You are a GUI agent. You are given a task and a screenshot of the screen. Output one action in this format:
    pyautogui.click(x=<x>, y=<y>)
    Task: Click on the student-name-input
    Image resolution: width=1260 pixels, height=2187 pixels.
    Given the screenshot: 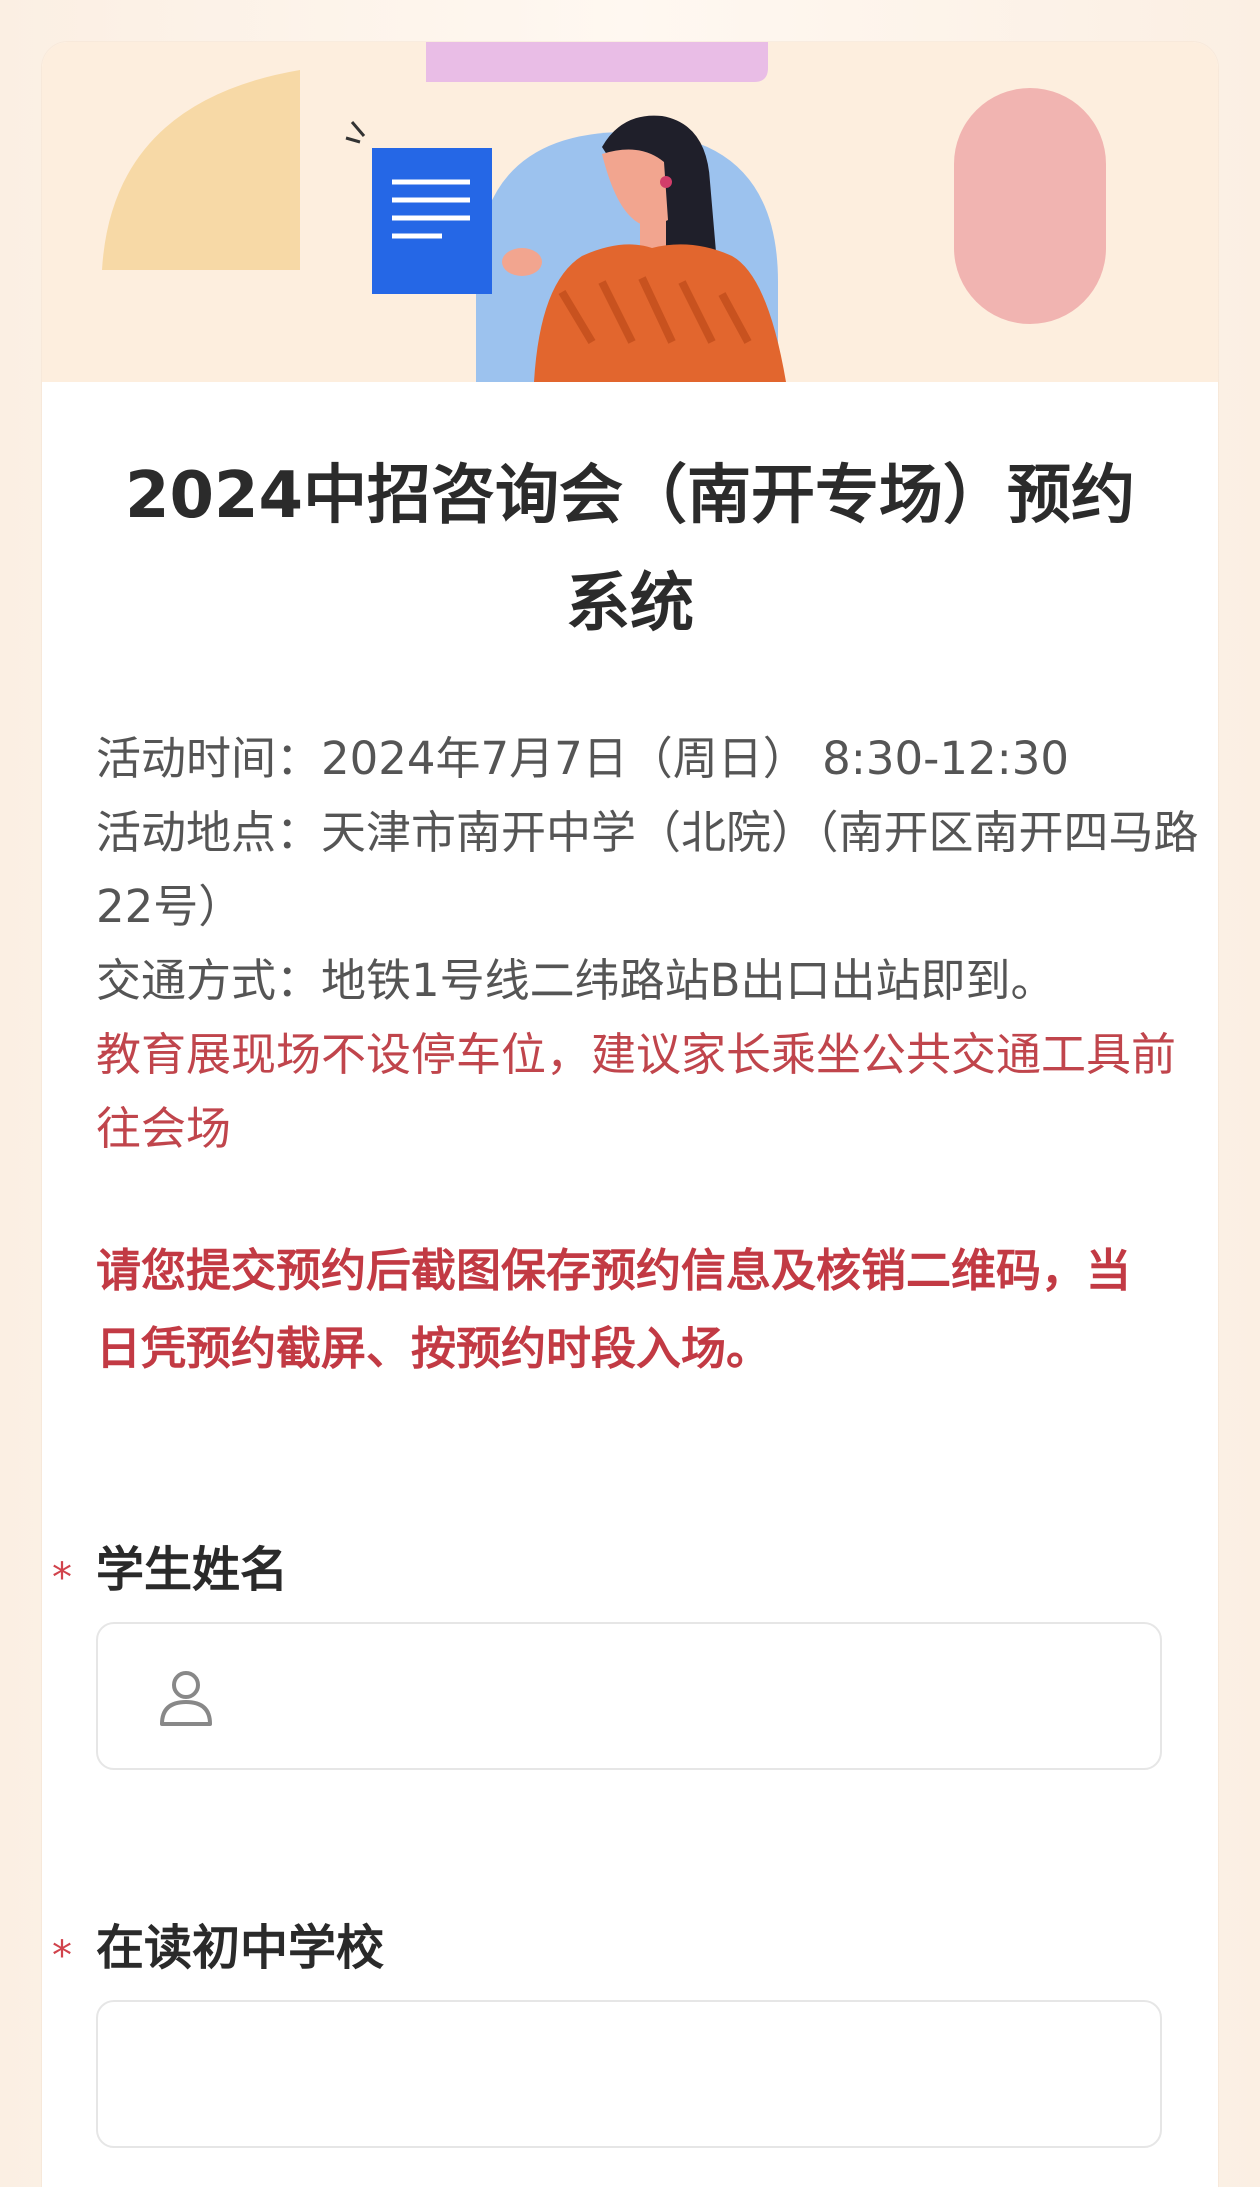 What is the action you would take?
    pyautogui.click(x=680, y=1697)
    